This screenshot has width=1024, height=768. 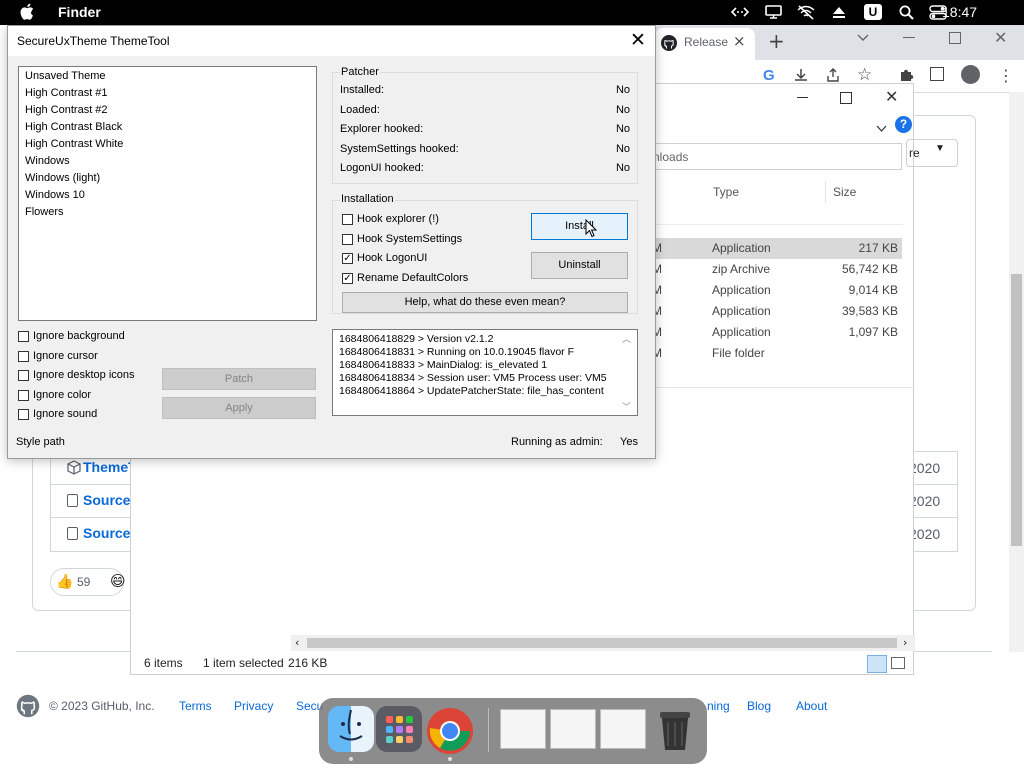 What do you see at coordinates (811, 706) in the screenshot?
I see `footer-link-about: About` at bounding box center [811, 706].